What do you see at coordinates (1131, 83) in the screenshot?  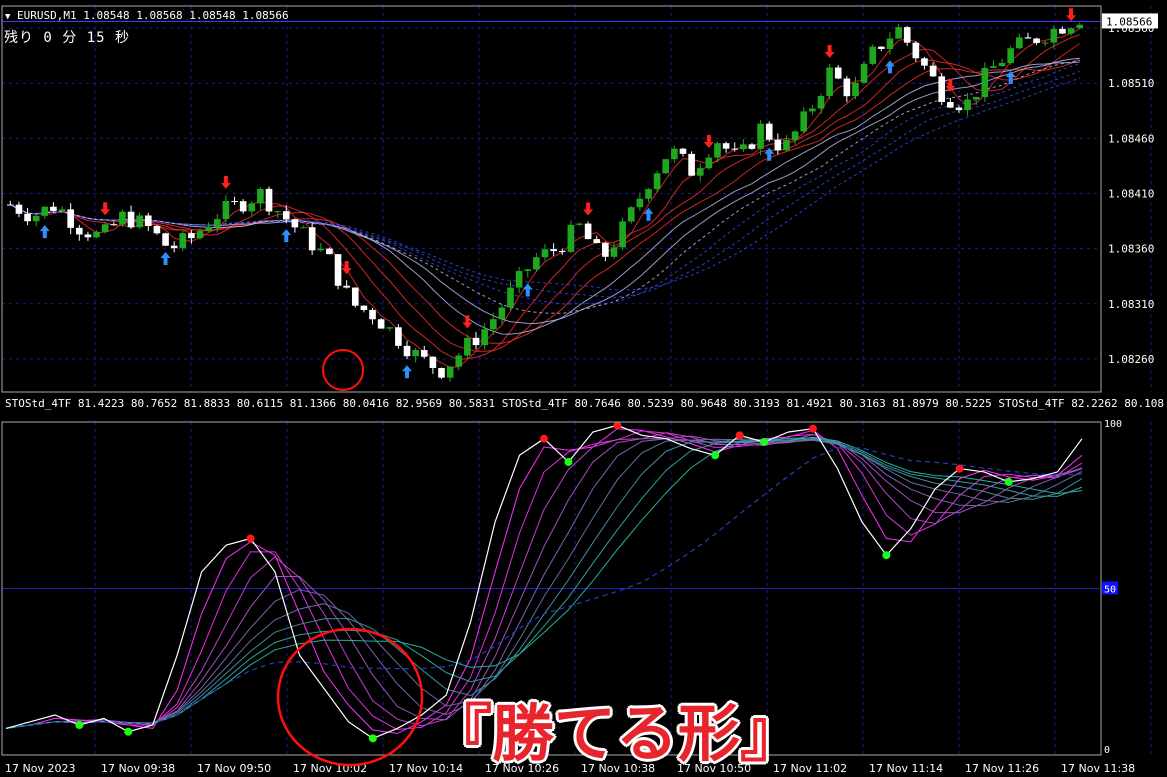 I see `price-tick-label: 1.08510` at bounding box center [1131, 83].